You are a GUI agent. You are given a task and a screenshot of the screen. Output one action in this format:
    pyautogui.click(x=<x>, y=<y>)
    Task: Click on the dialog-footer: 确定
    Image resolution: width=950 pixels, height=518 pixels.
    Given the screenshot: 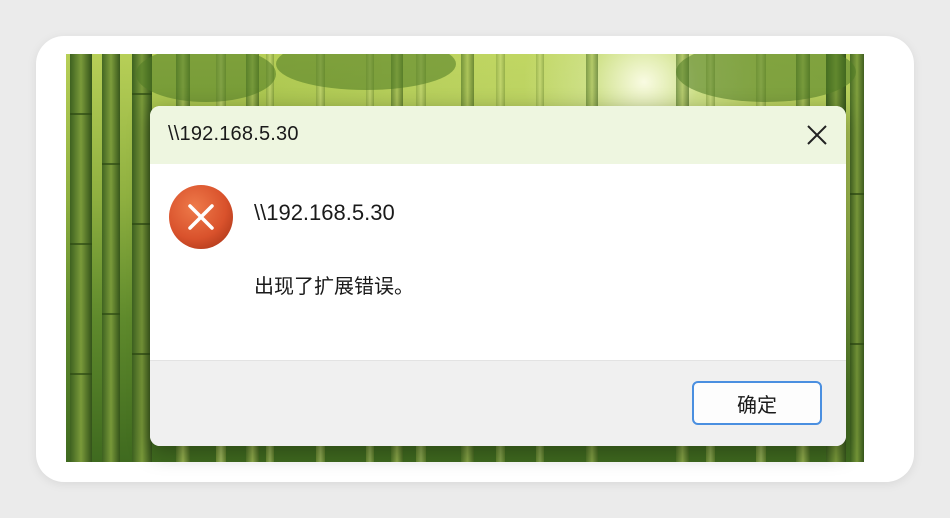 What is the action you would take?
    pyautogui.click(x=498, y=403)
    